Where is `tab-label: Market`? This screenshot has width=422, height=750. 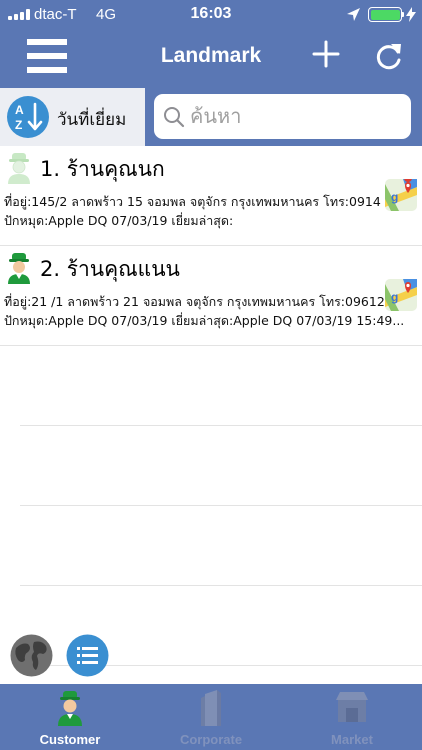 tab-label: Market is located at coordinates (352, 739).